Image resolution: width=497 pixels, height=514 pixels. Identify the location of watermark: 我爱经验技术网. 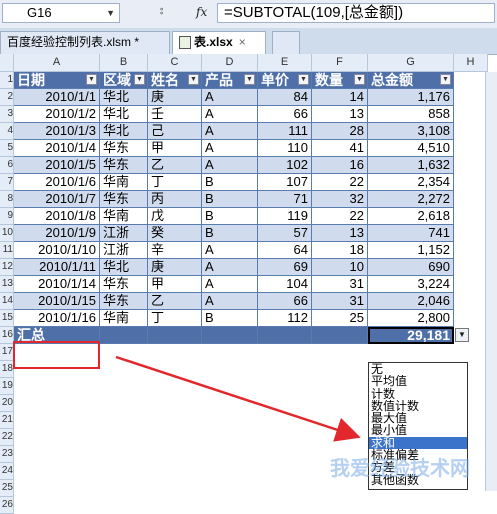
(400, 468).